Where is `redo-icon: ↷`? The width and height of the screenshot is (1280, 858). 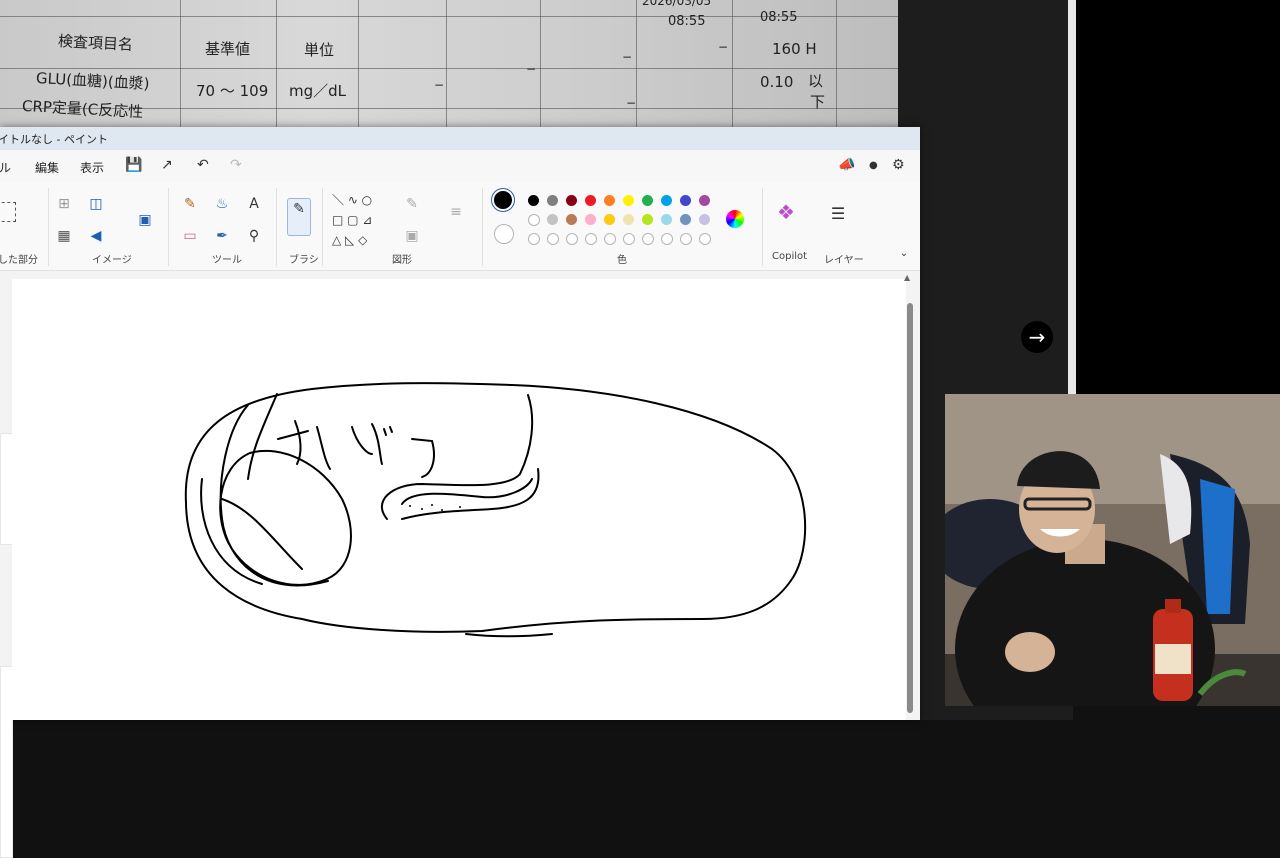
redo-icon: ↷ is located at coordinates (236, 165).